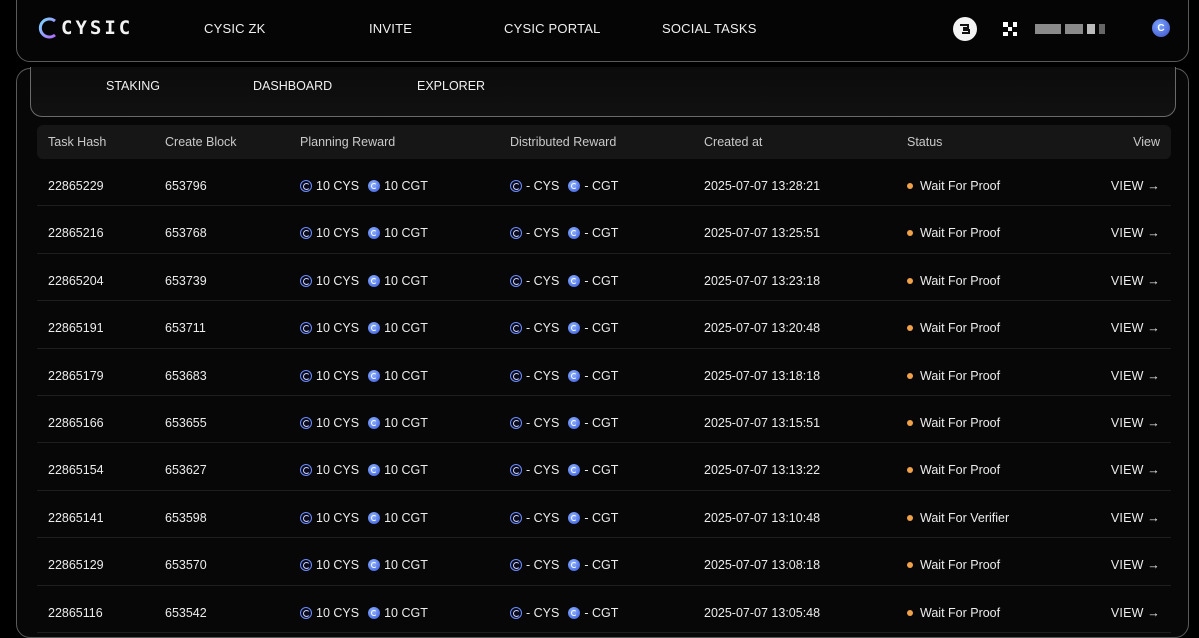 The height and width of the screenshot is (638, 1199). What do you see at coordinates (1146, 142) in the screenshot?
I see `col-view: View` at bounding box center [1146, 142].